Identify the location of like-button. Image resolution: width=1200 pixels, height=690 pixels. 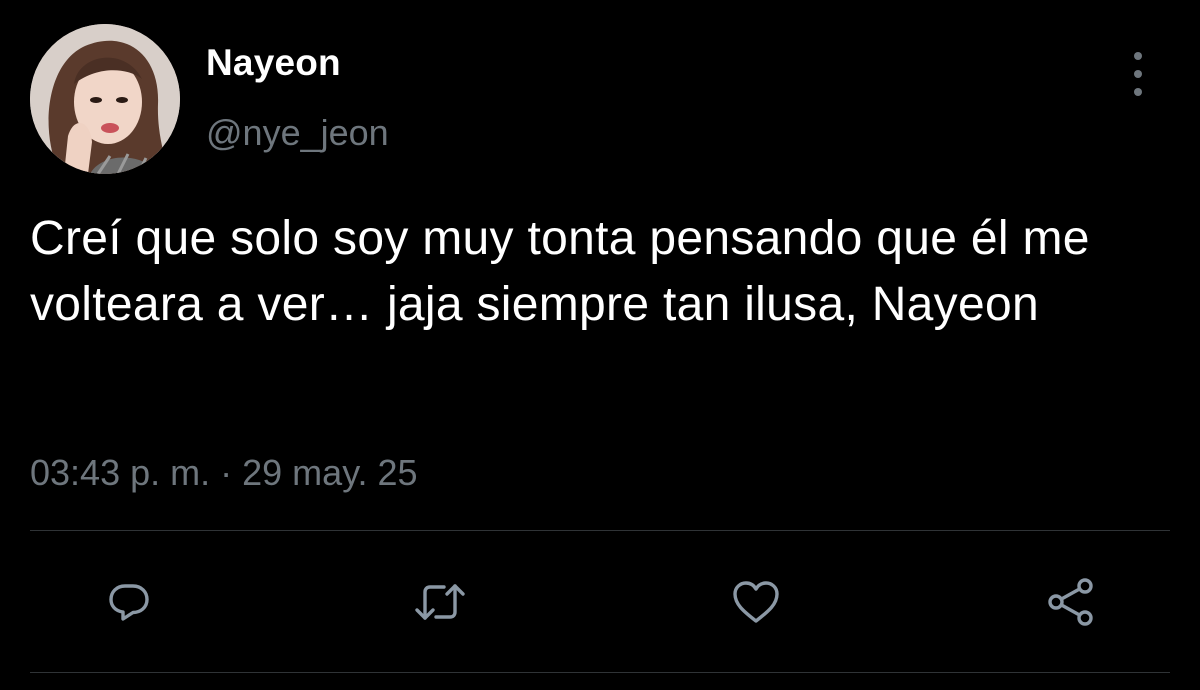
(756, 602).